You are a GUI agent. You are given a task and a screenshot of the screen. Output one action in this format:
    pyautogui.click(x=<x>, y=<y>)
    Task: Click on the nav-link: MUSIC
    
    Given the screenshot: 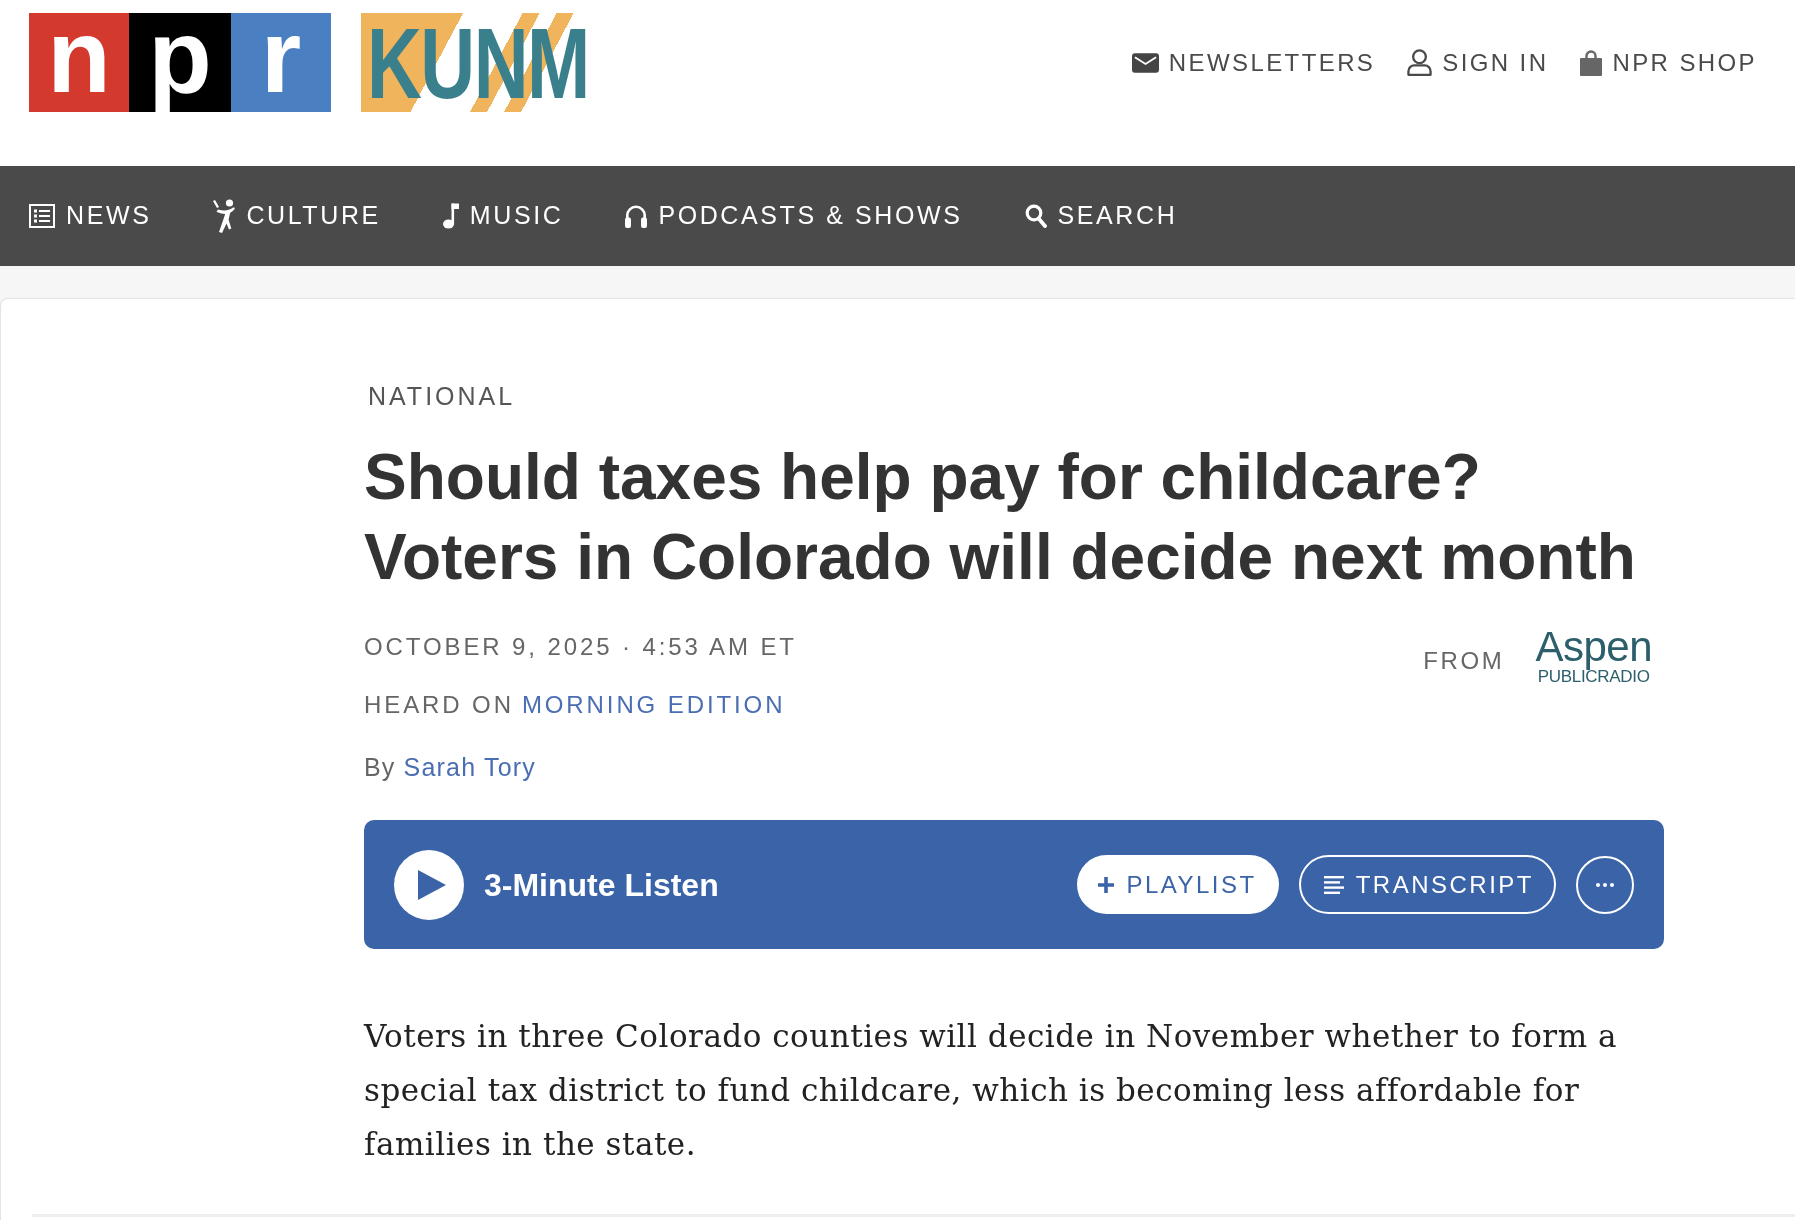 What is the action you would take?
    pyautogui.click(x=503, y=216)
    